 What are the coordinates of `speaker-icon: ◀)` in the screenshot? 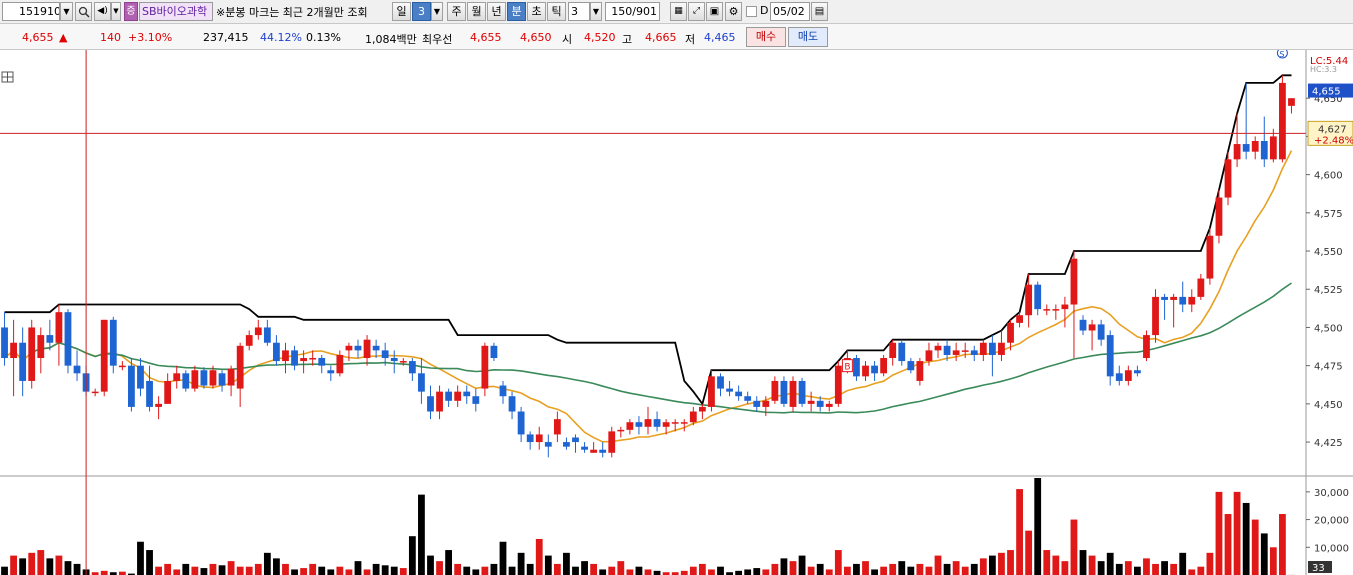 It's located at (102, 11).